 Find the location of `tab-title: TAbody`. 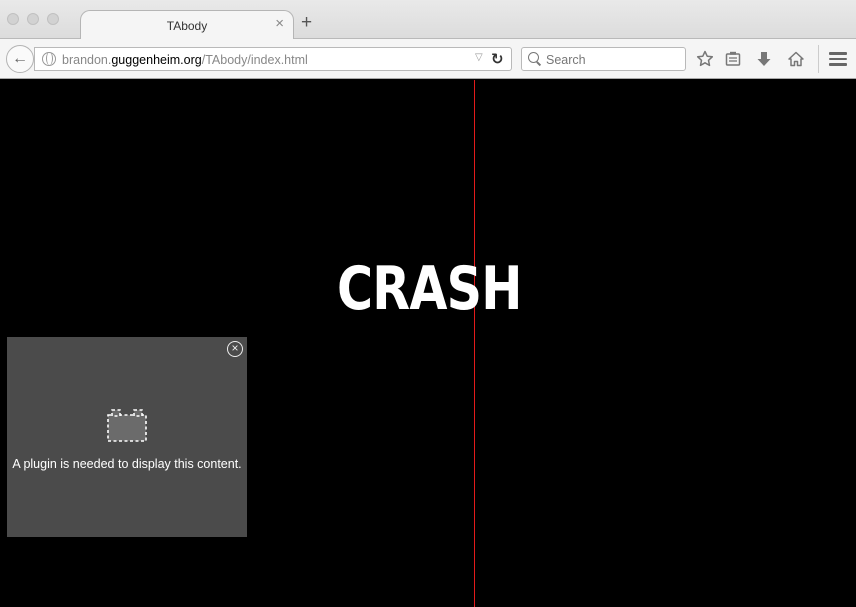

tab-title: TAbody is located at coordinates (187, 26).